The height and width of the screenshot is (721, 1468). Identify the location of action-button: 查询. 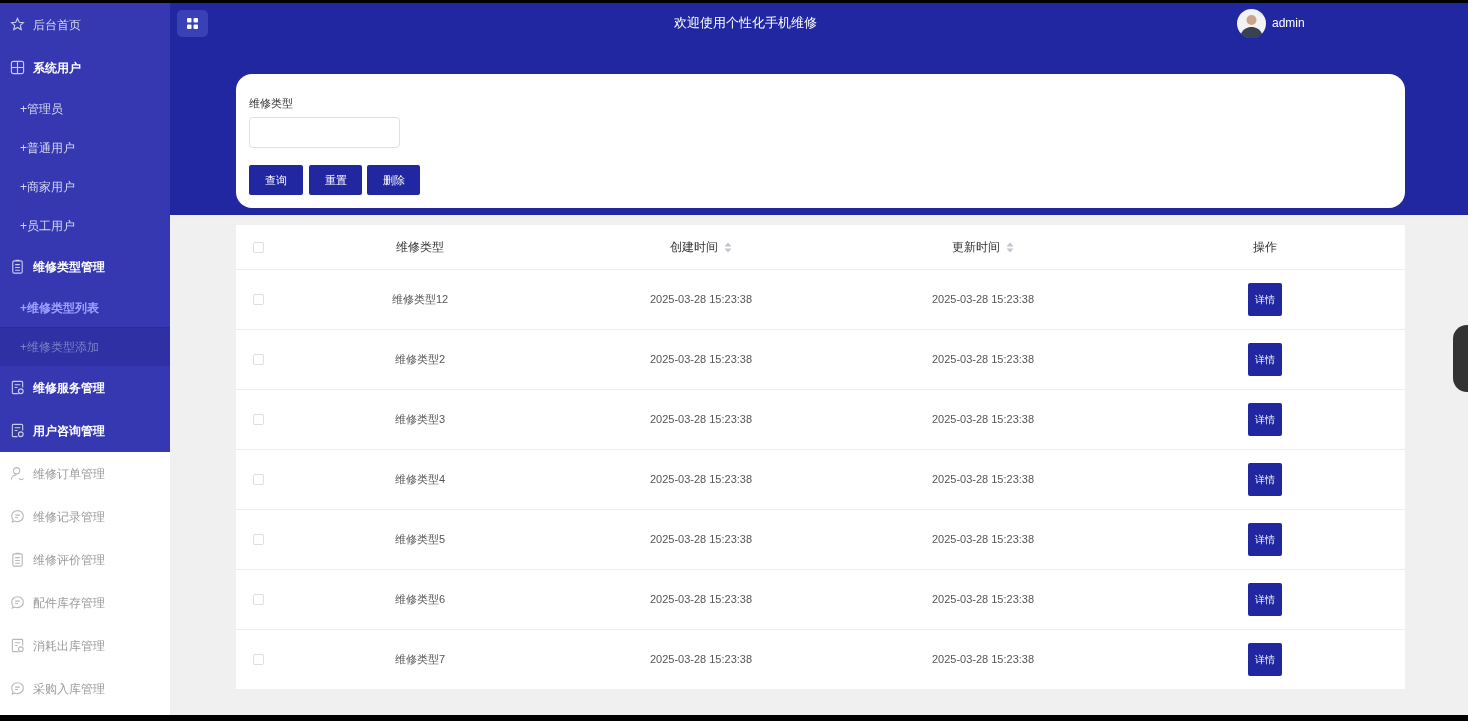
(276, 180).